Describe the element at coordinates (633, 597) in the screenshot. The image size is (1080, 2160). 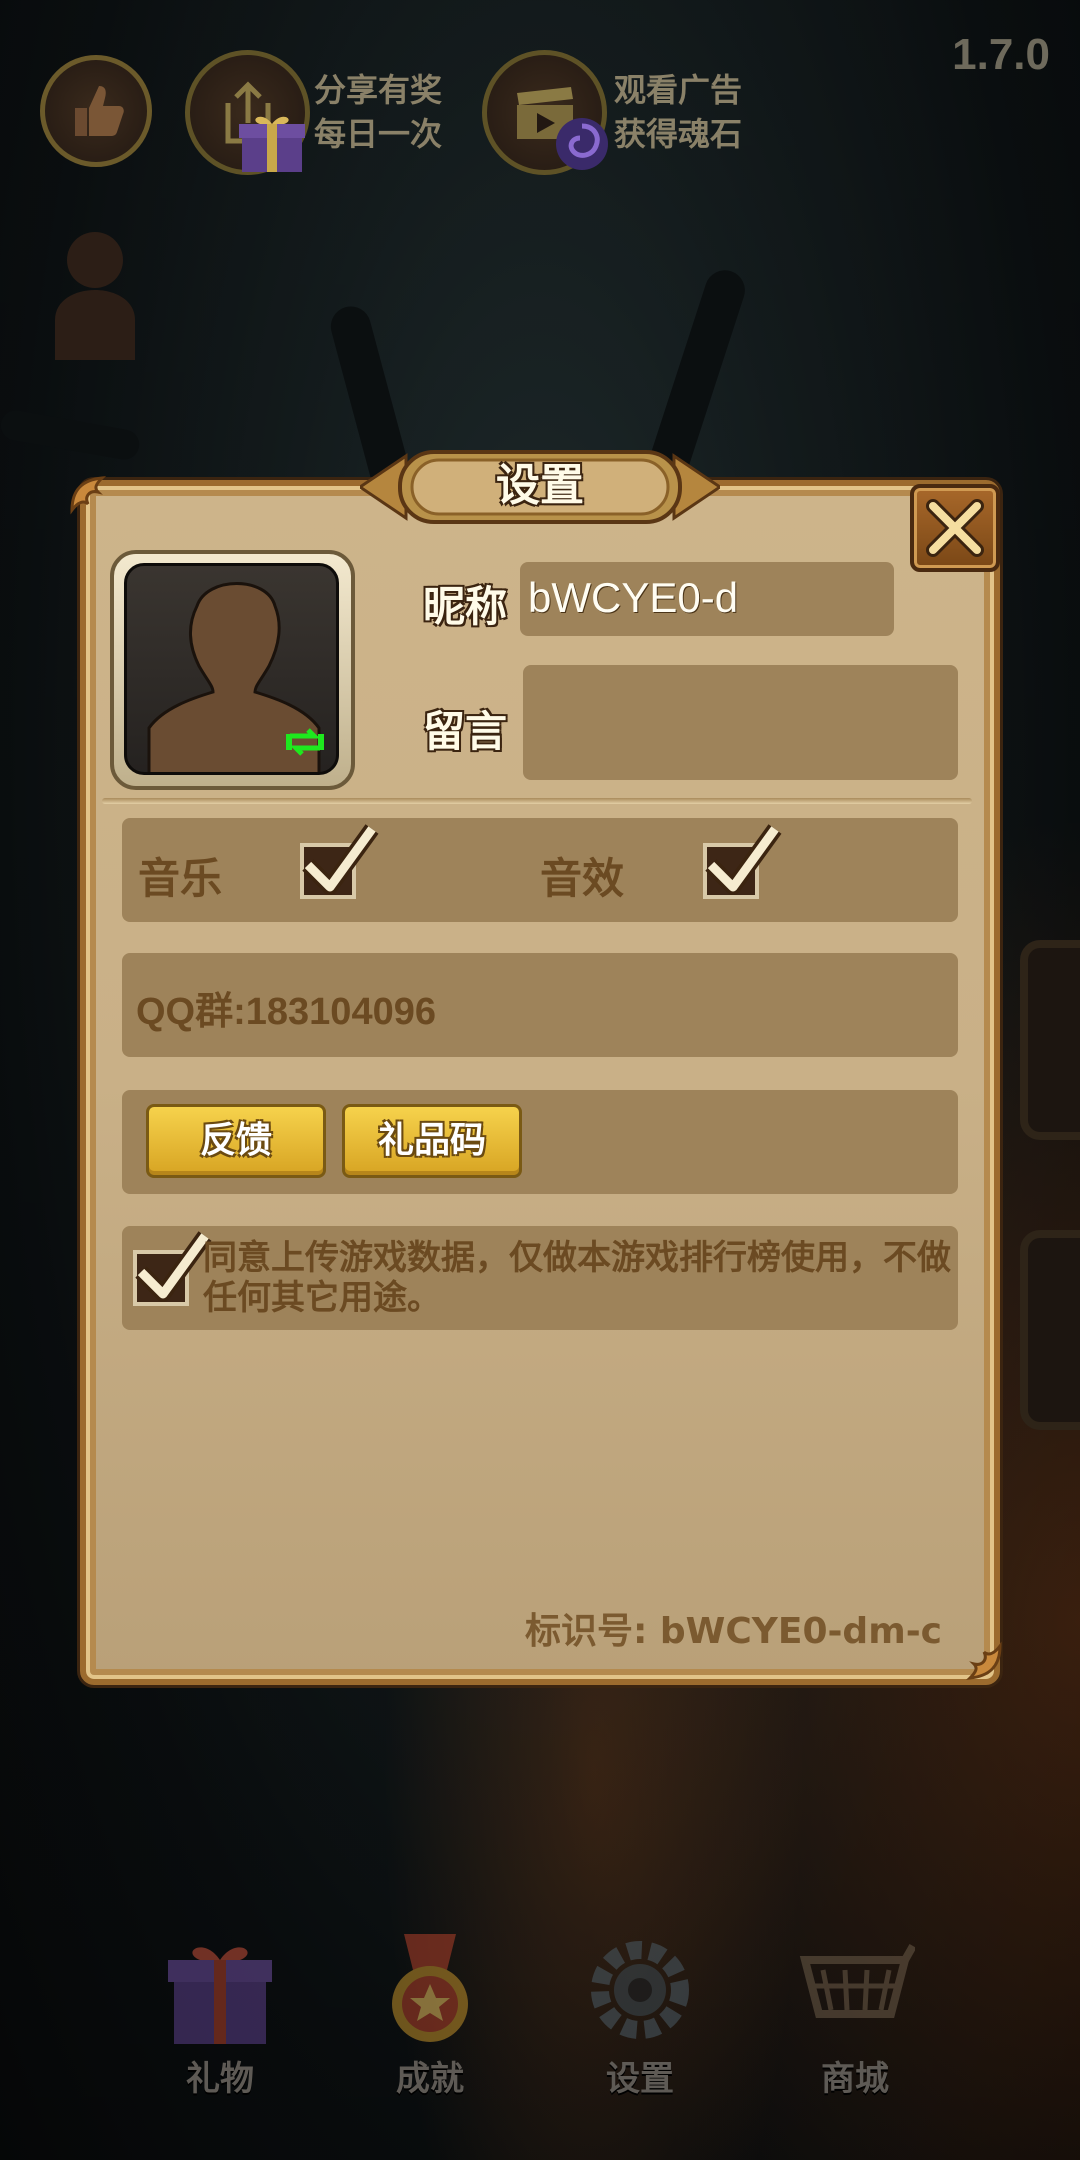
I see `nickname-value: bWCYE0-d` at that location.